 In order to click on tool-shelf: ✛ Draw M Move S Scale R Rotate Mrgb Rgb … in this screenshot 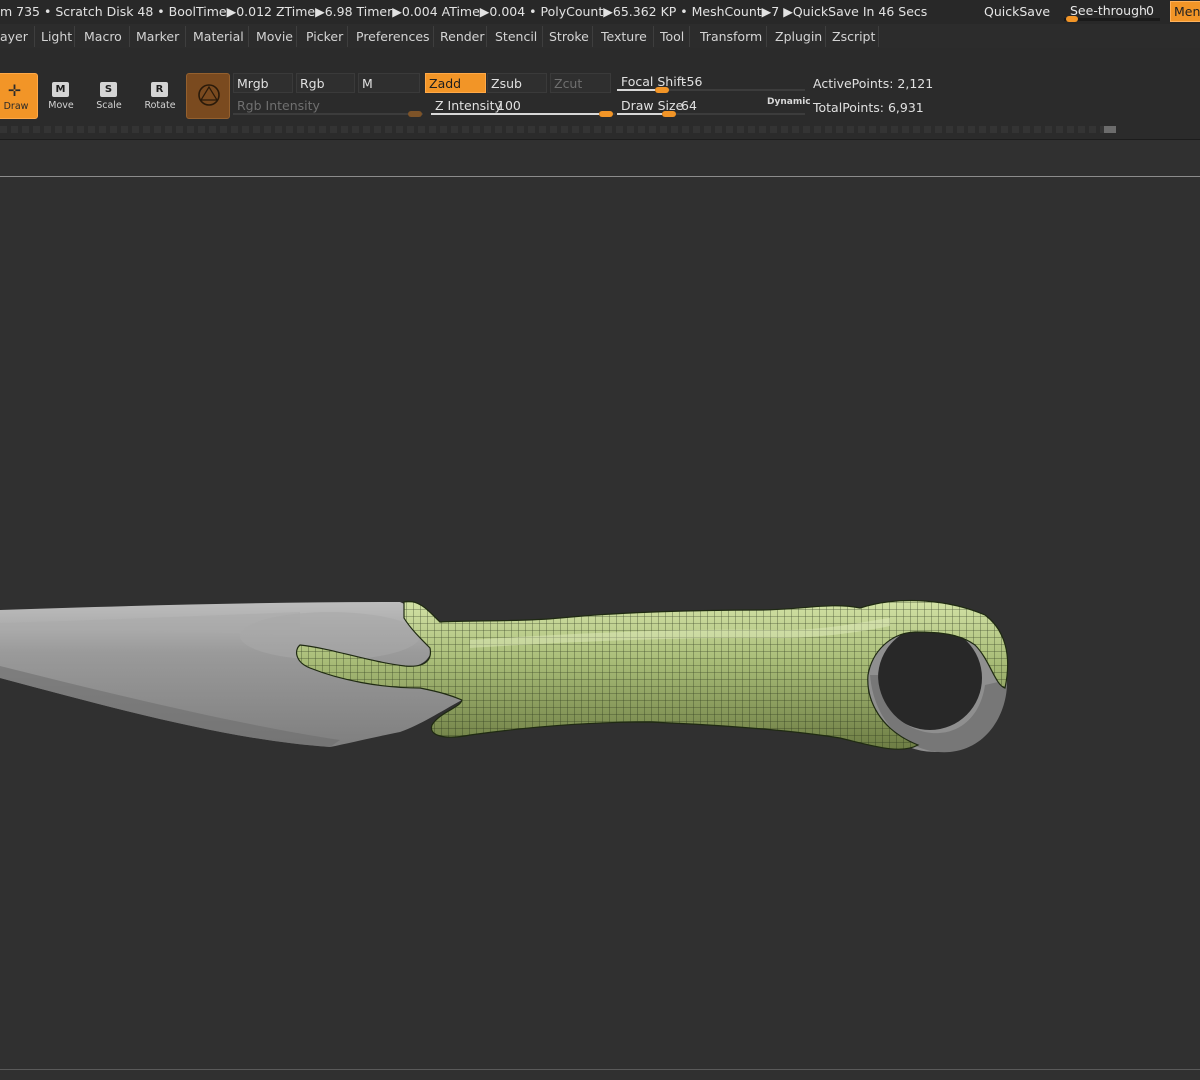, I will do `click(600, 94)`.